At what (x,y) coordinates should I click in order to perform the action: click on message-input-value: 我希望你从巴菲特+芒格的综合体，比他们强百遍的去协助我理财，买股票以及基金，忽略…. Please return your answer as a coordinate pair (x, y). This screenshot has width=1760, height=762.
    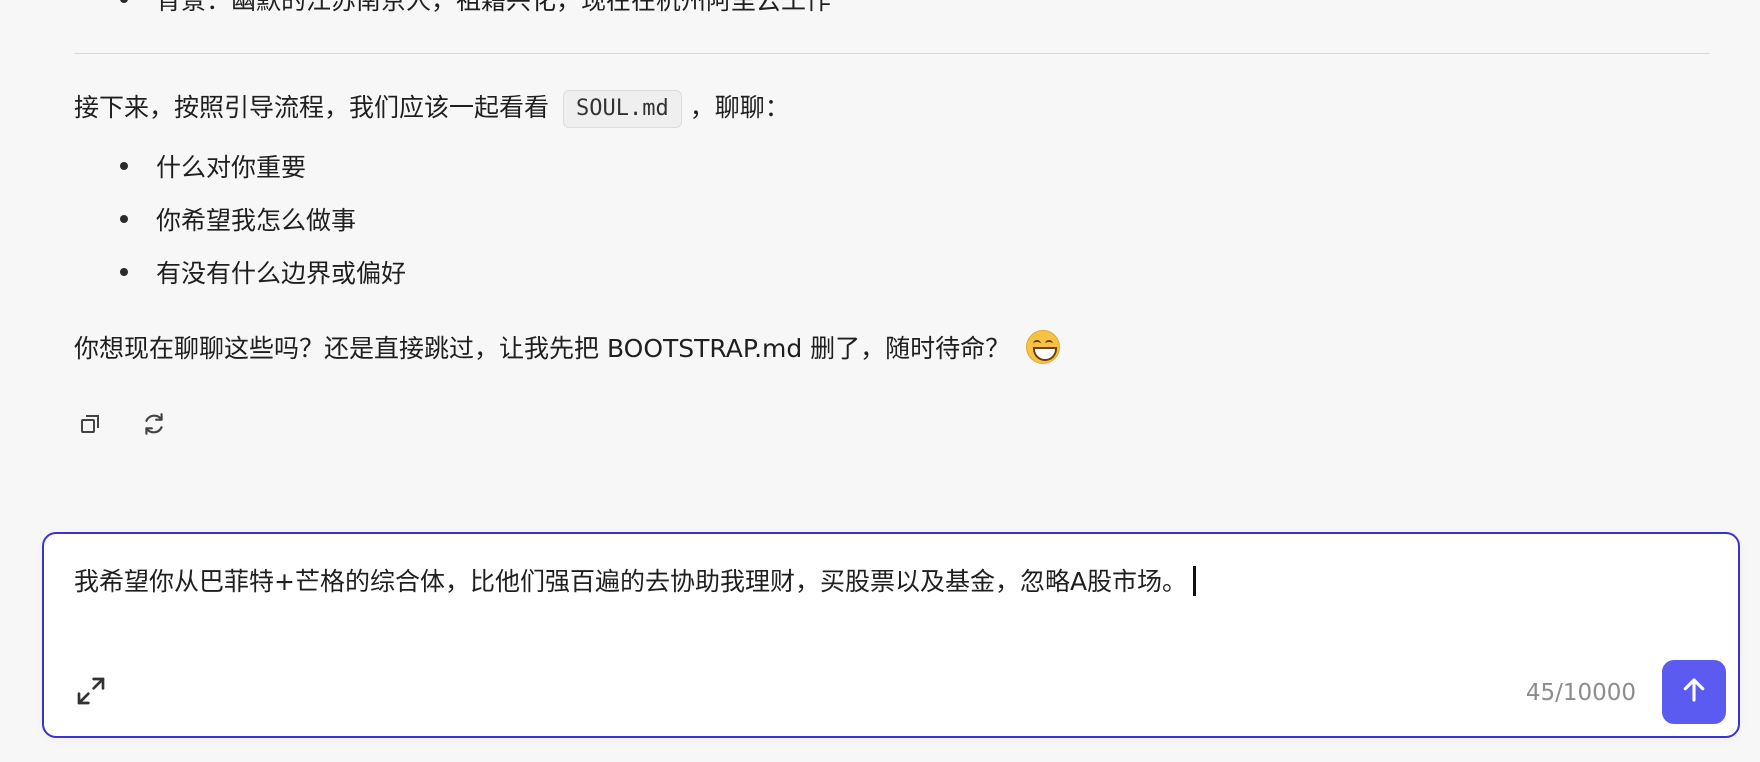
    Looking at the image, I should click on (631, 581).